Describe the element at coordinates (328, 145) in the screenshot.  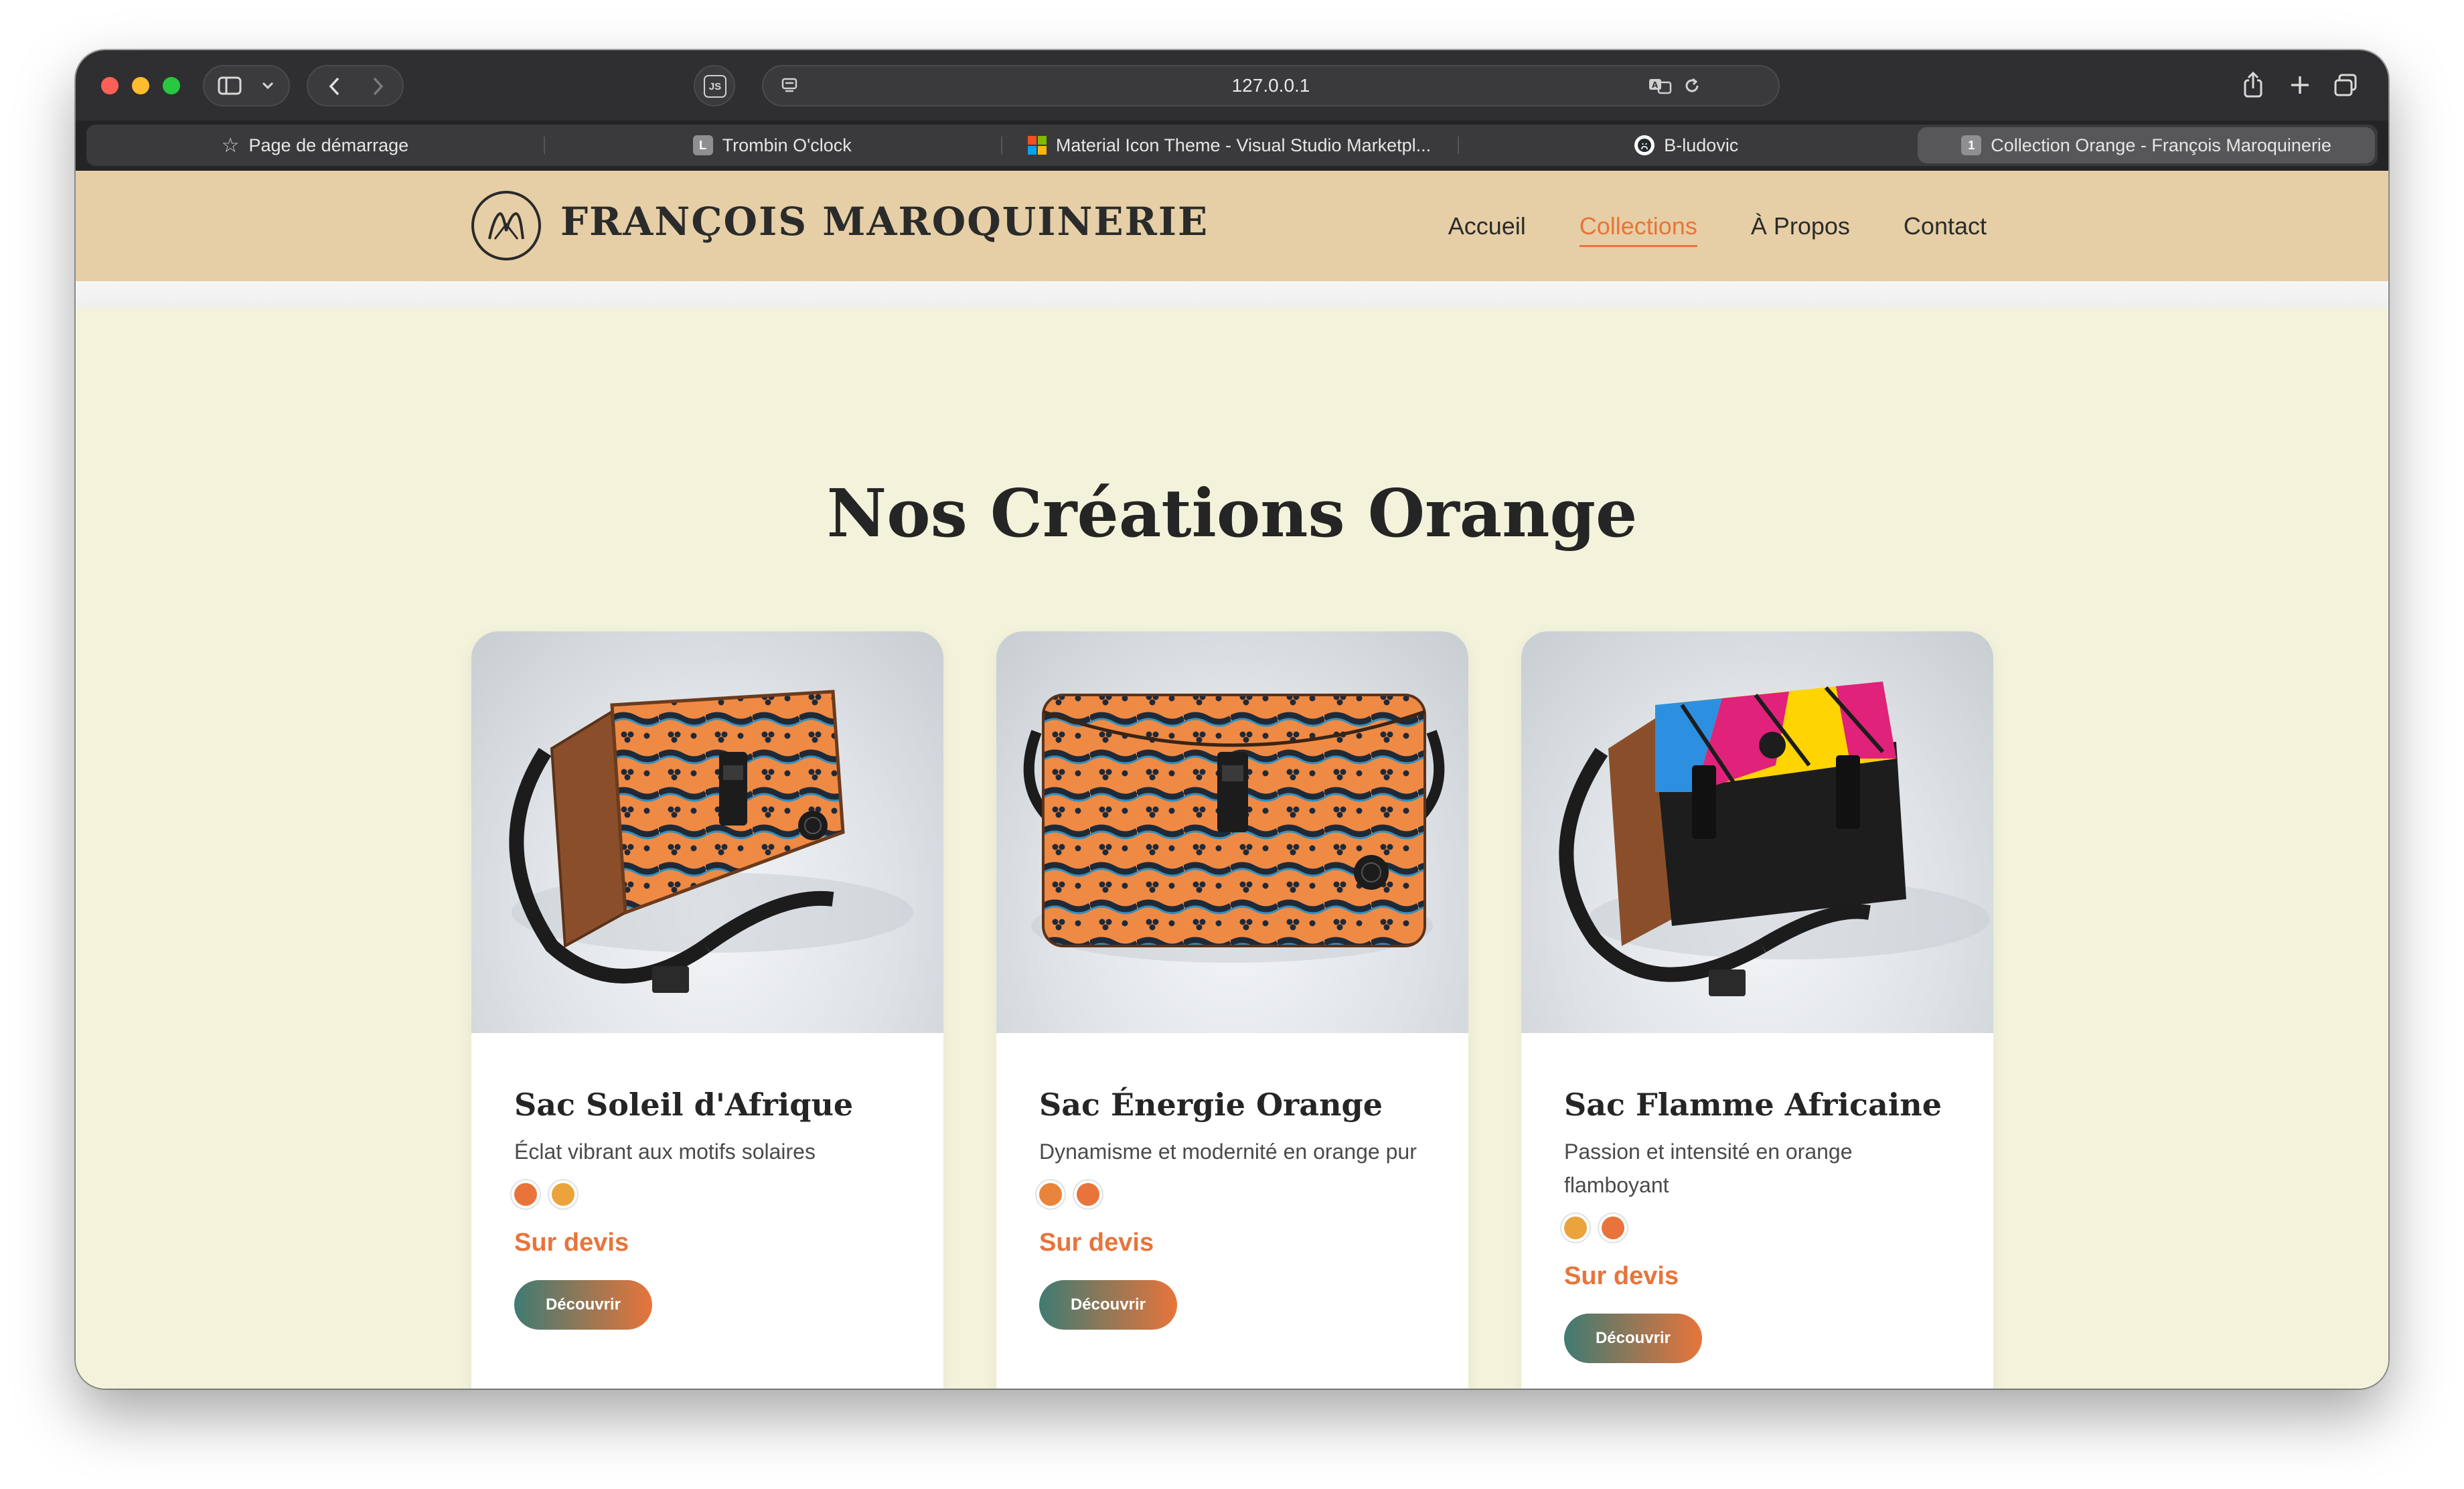
I see `tab-label: Page de démarrage` at that location.